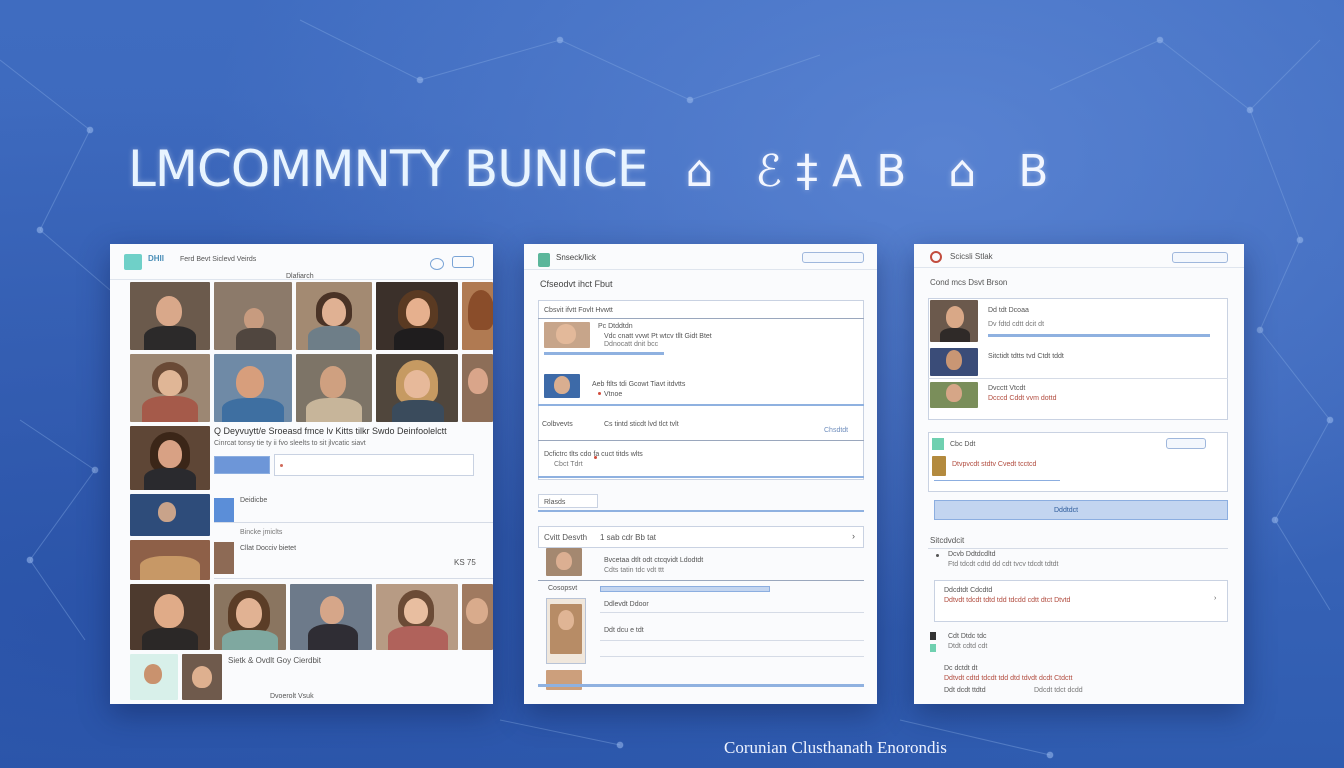 The width and height of the screenshot is (1344, 768). I want to click on event-icon, so click(938, 444).